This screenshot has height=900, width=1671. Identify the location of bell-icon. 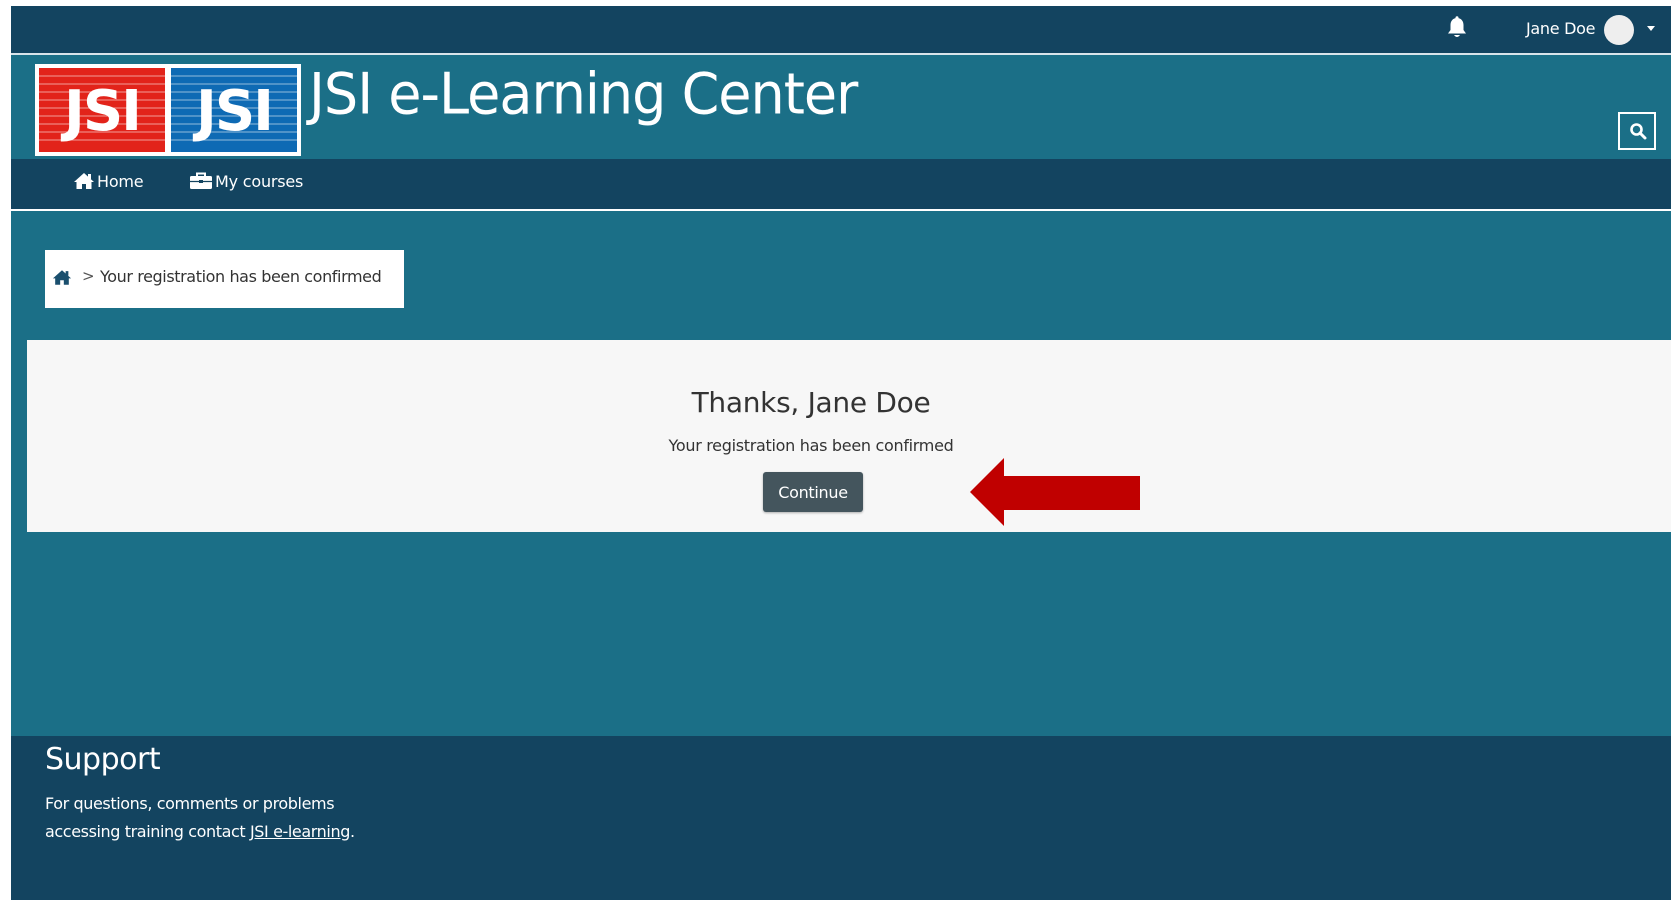
(1457, 28).